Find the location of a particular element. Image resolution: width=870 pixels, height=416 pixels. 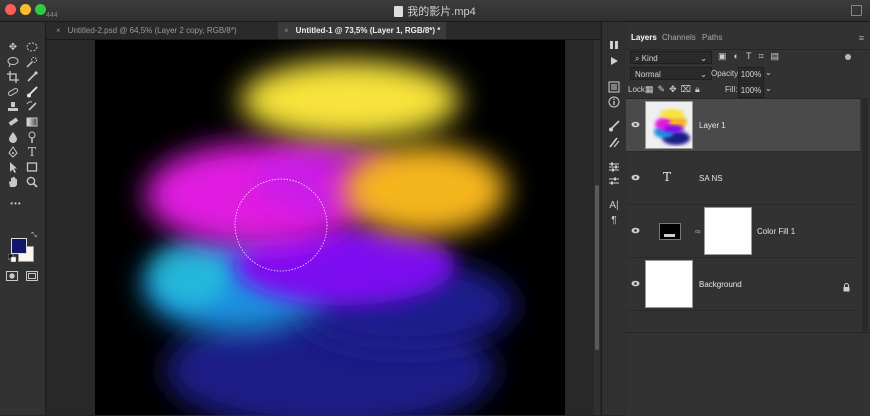

quick-mask-icon is located at coordinates (12, 276).